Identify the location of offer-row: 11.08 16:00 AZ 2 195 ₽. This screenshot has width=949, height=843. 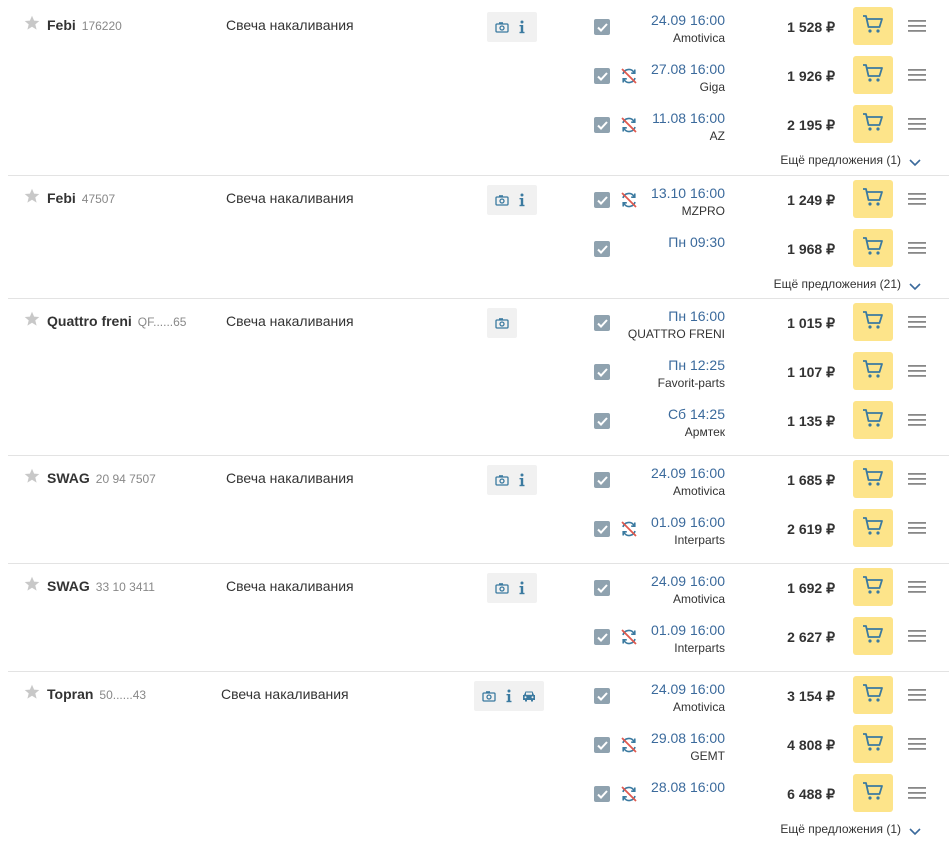
(478, 125).